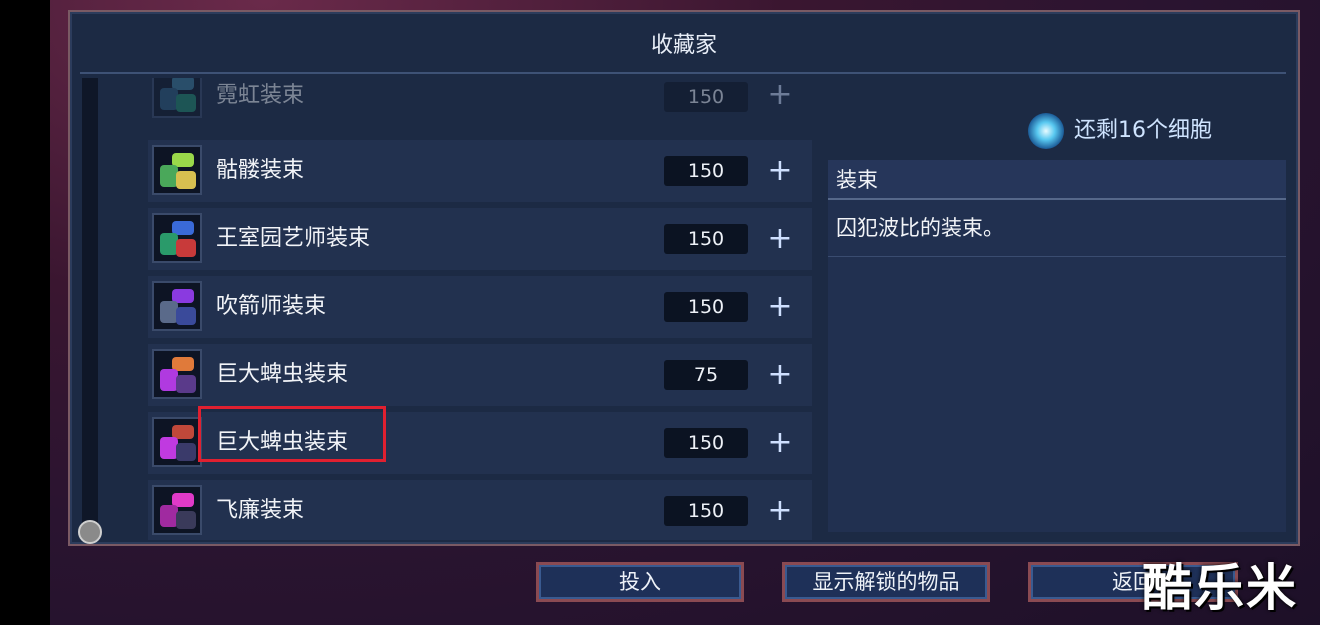  What do you see at coordinates (282, 374) in the screenshot?
I see `item-name: 巨大蜱虫装束` at bounding box center [282, 374].